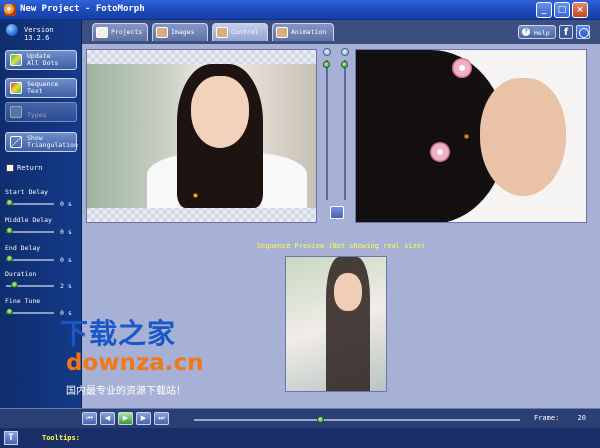 The height and width of the screenshot is (448, 600). What do you see at coordinates (66, 260) in the screenshot?
I see `end-delay-value: 0 s` at bounding box center [66, 260].